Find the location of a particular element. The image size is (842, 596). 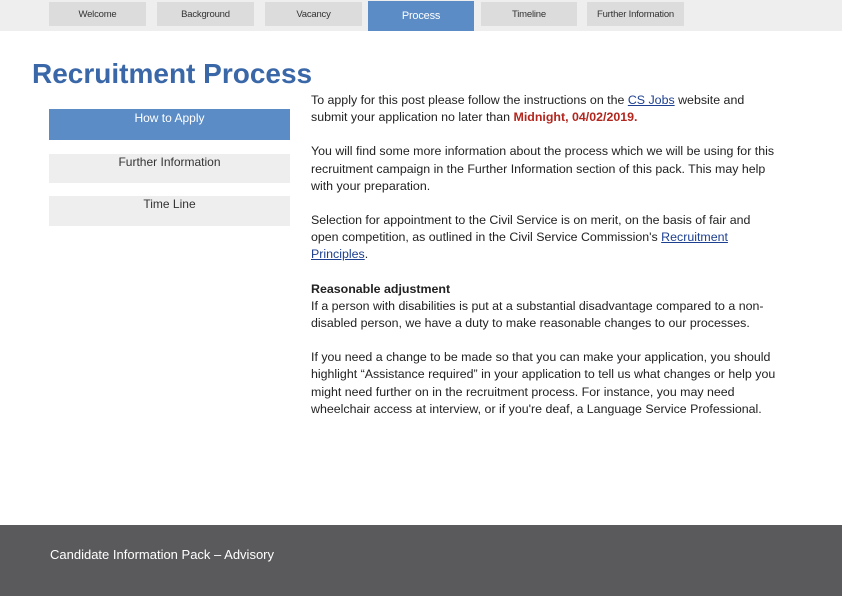

sidenav-item-how-to-apply: How to Apply is located at coordinates (169, 124).